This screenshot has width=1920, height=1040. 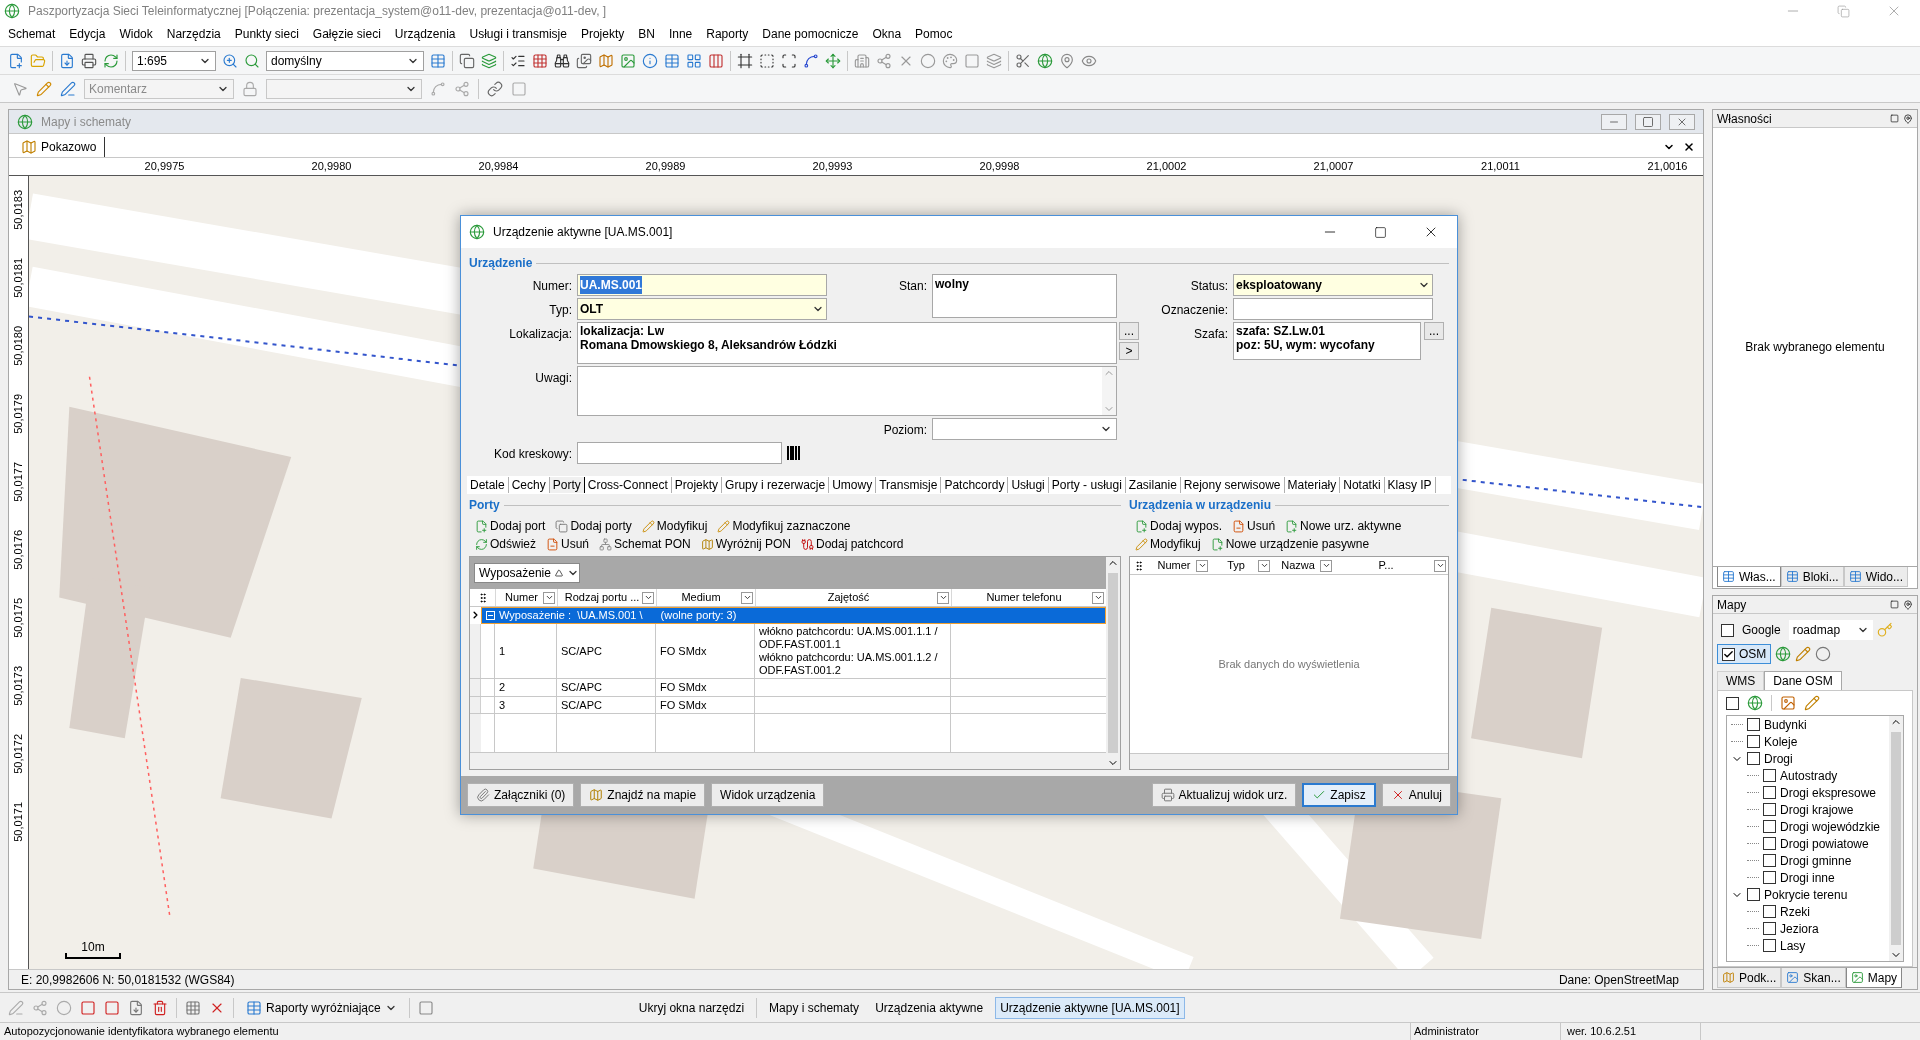 I want to click on maximize-icon, so click(x=1380, y=232).